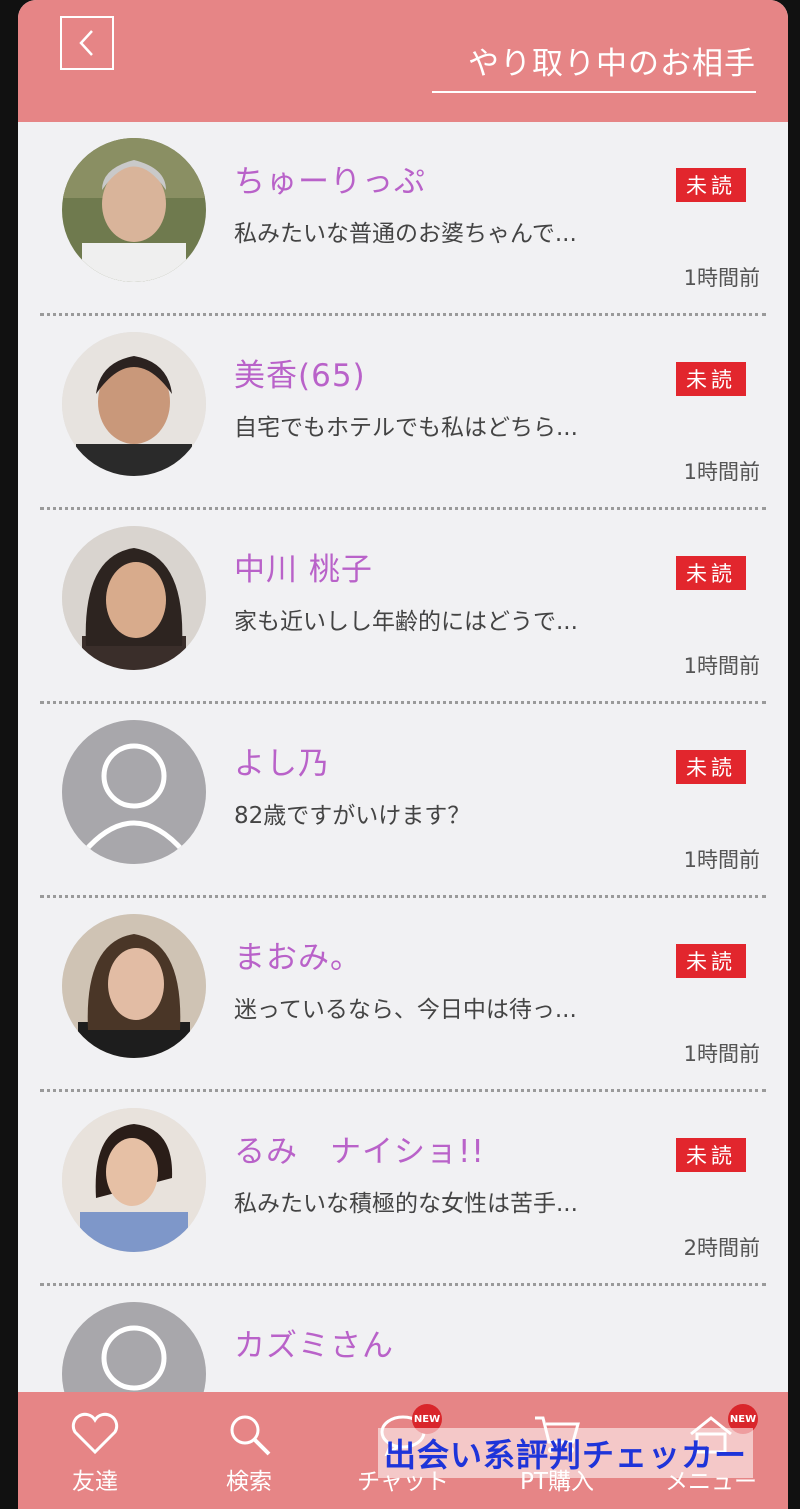 The width and height of the screenshot is (800, 1509). What do you see at coordinates (330, 182) in the screenshot?
I see `contact-name: ちゅーりっぷ` at bounding box center [330, 182].